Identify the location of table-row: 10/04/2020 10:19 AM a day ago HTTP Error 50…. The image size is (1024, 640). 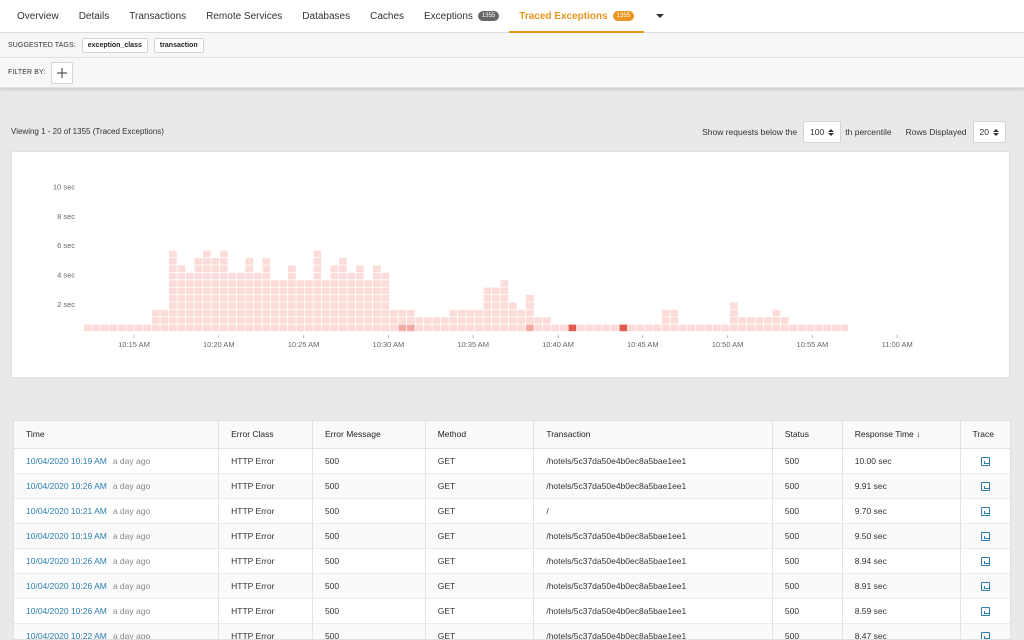
(512, 536).